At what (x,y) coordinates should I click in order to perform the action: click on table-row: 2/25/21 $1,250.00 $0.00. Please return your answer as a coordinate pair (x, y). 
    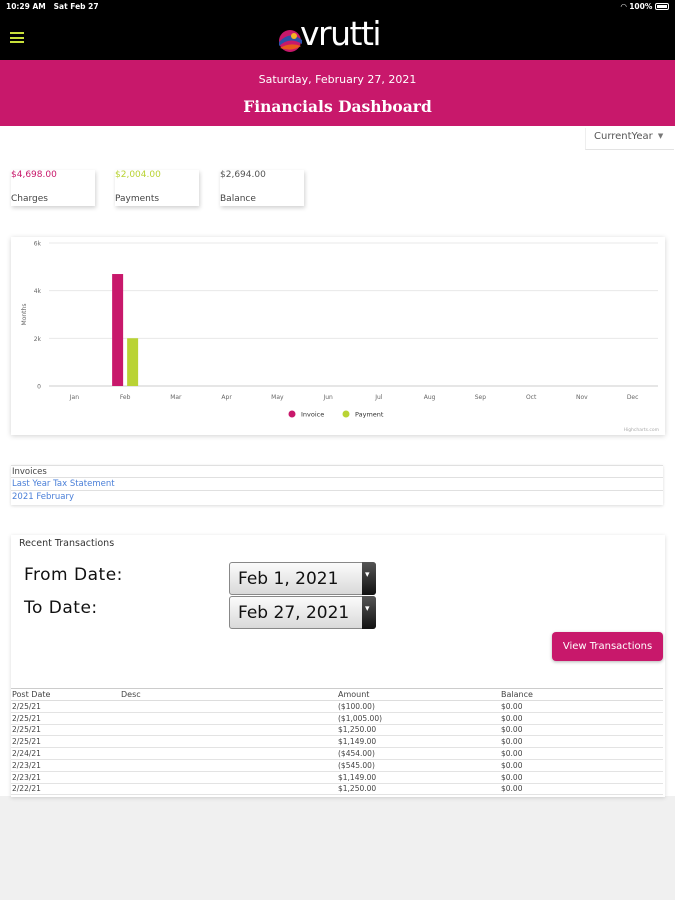
    Looking at the image, I should click on (337, 730).